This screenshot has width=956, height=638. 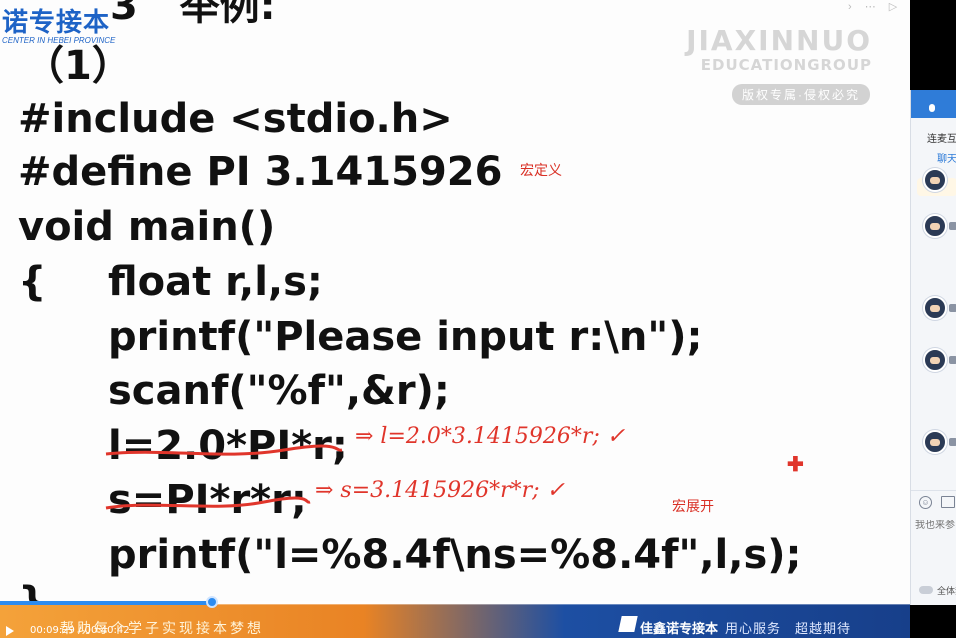 What do you see at coordinates (212, 602) in the screenshot?
I see `video-progress-handle` at bounding box center [212, 602].